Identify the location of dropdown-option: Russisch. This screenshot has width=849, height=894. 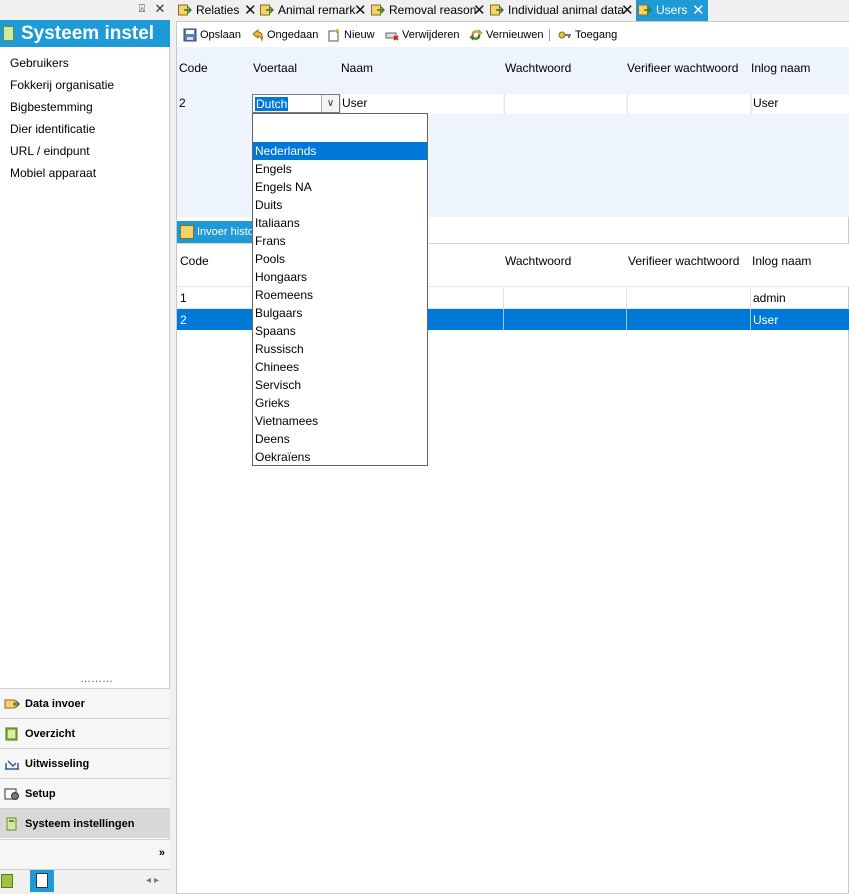
(340, 349).